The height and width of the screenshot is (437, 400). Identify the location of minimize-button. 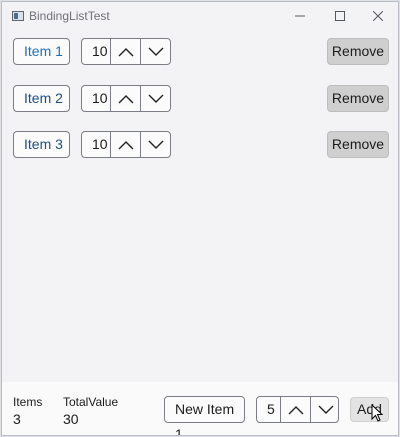
(300, 16).